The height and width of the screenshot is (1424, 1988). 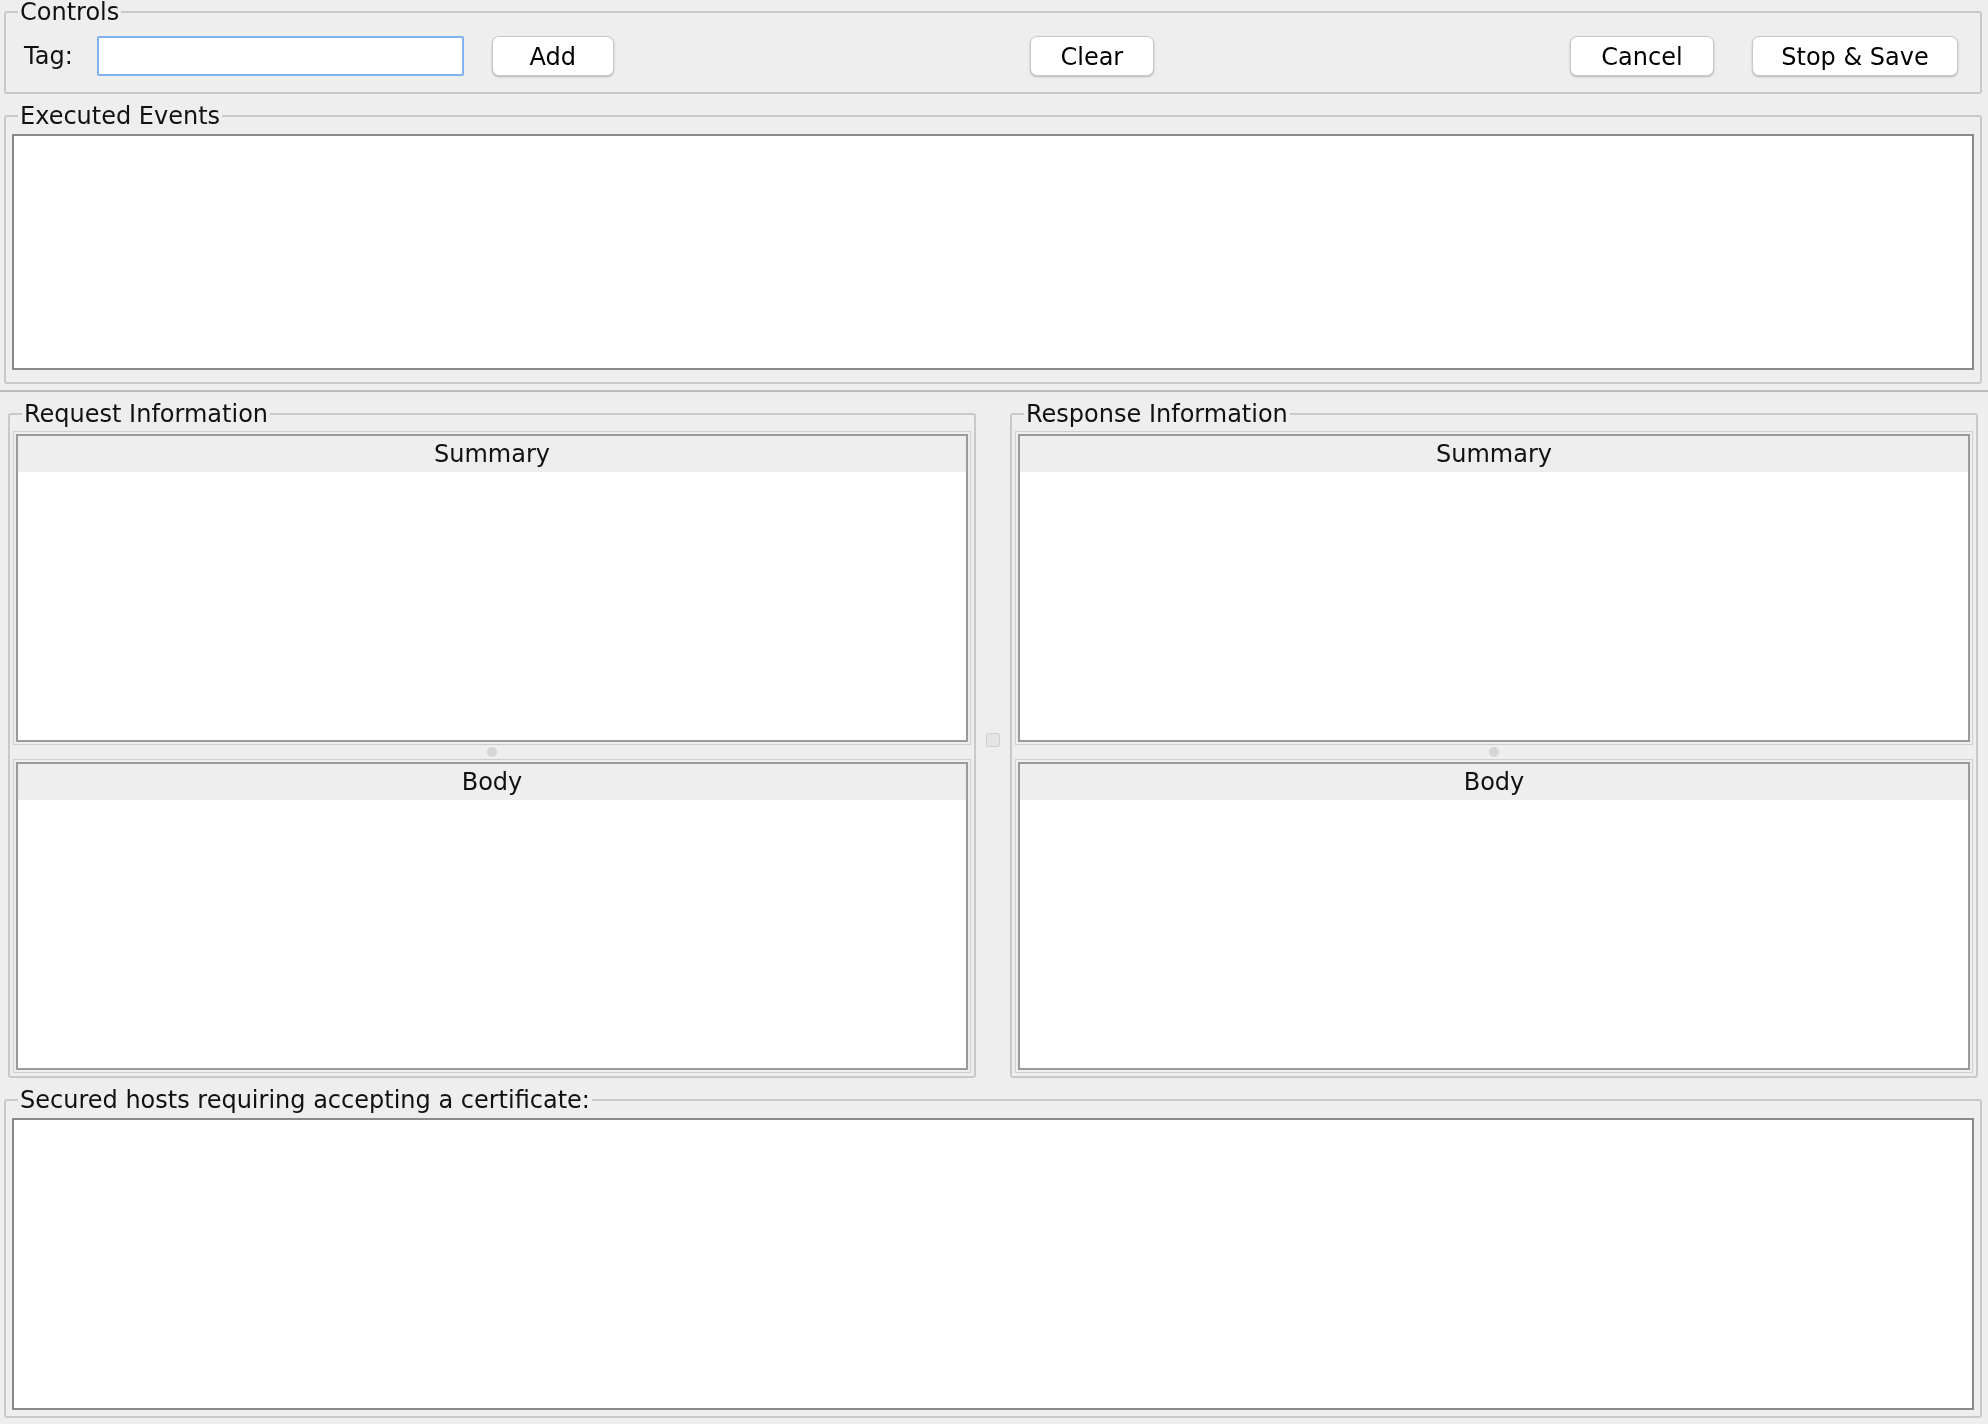 I want to click on add-button: Add, so click(x=552, y=56).